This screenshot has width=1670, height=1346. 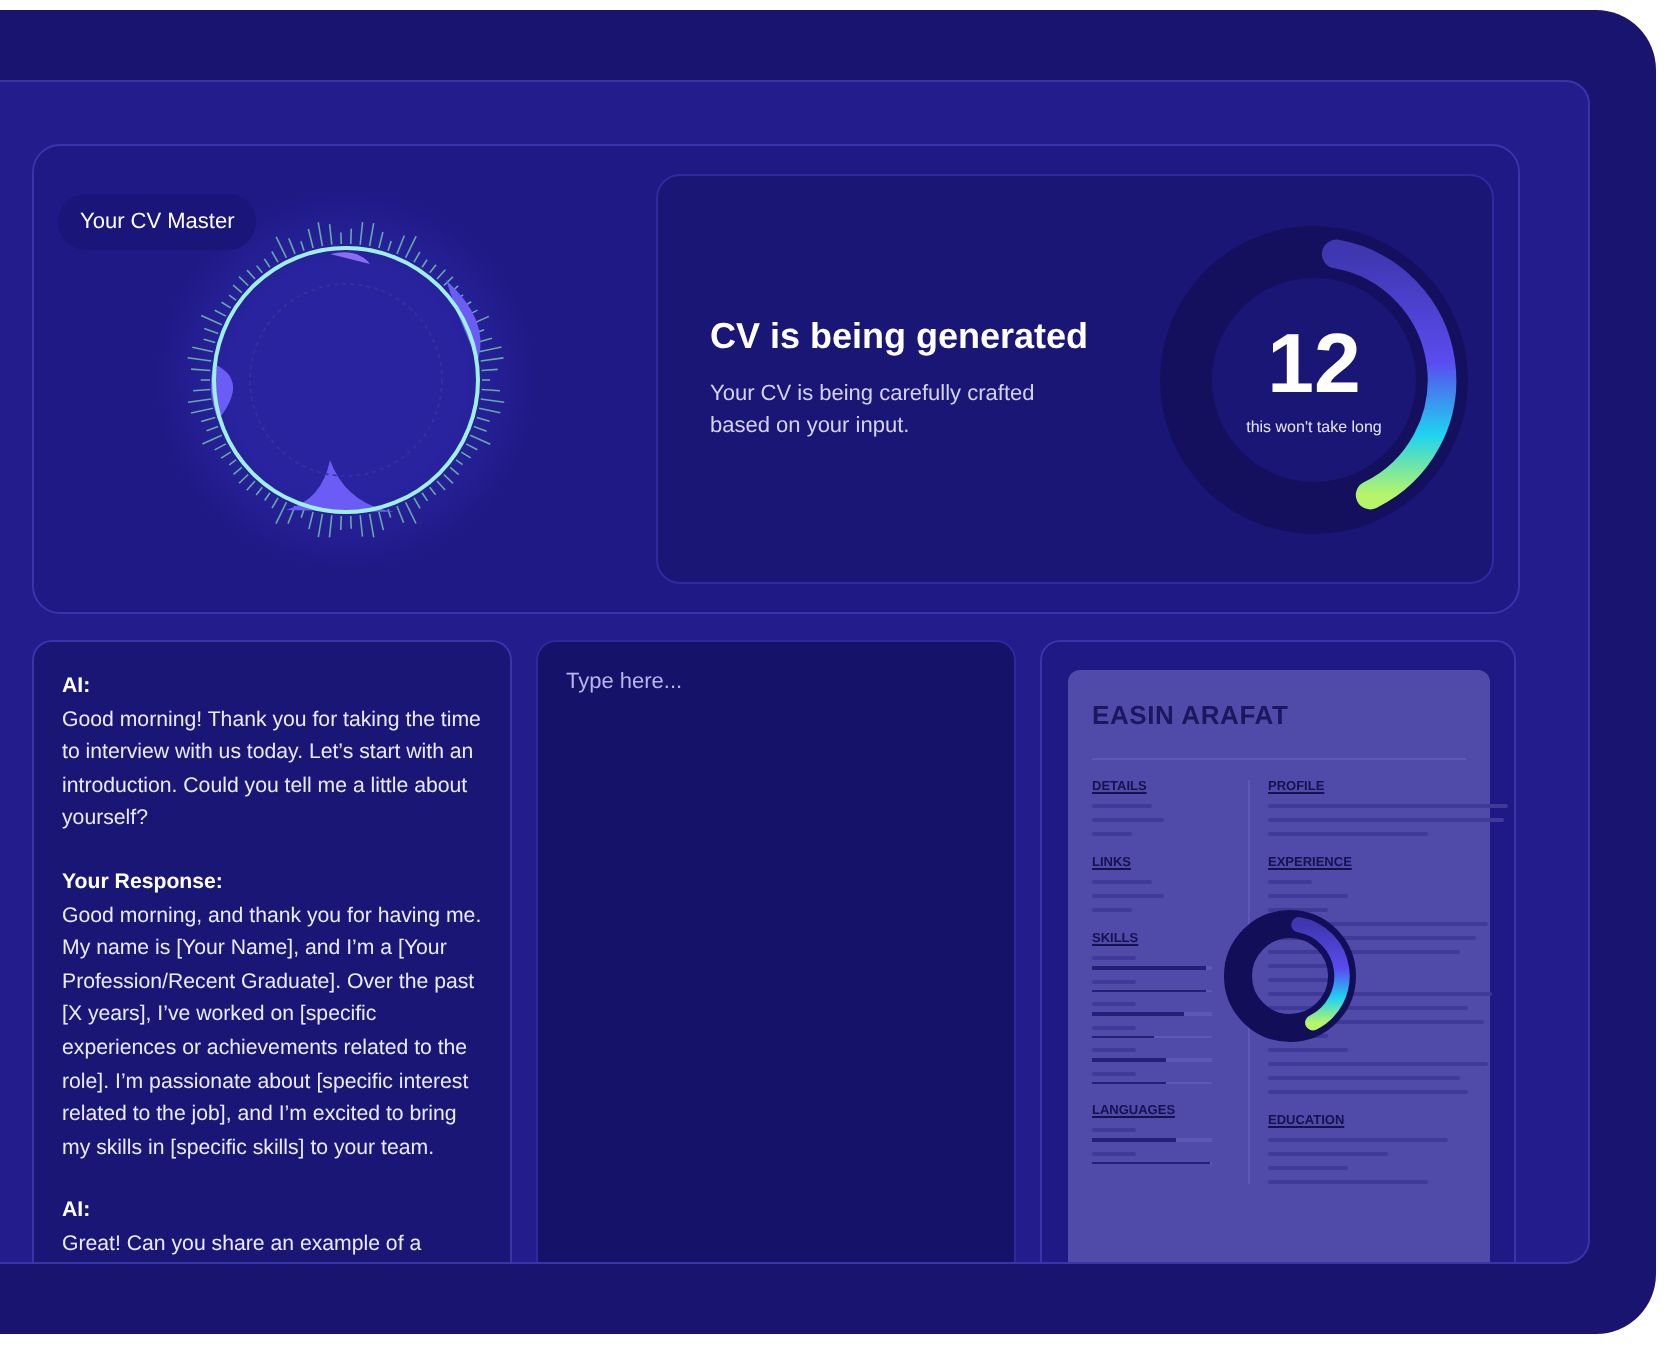 I want to click on chat-message: Good morning! Thank you for taking the time to interview with us today. Let’s start with an introduction. Could you tell me a little about yourself?, so click(x=272, y=770).